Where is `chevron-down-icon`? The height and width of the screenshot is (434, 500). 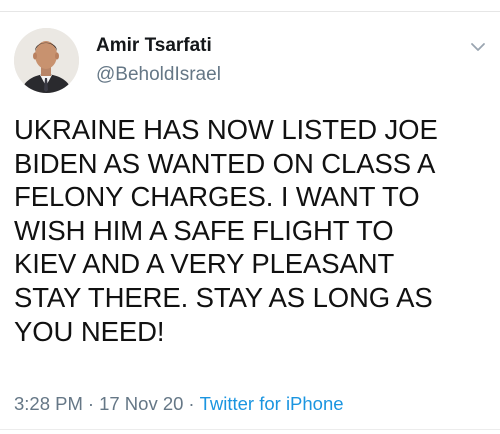 chevron-down-icon is located at coordinates (478, 47).